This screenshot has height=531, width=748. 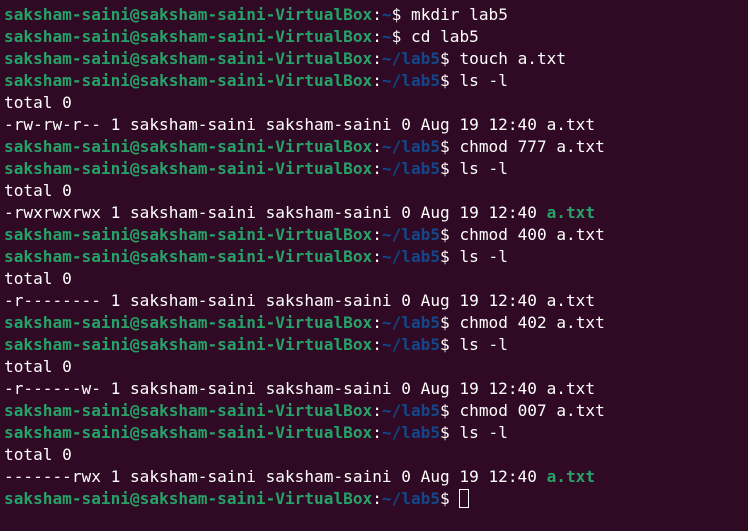 What do you see at coordinates (445, 36) in the screenshot?
I see `command-text: cd lab5` at bounding box center [445, 36].